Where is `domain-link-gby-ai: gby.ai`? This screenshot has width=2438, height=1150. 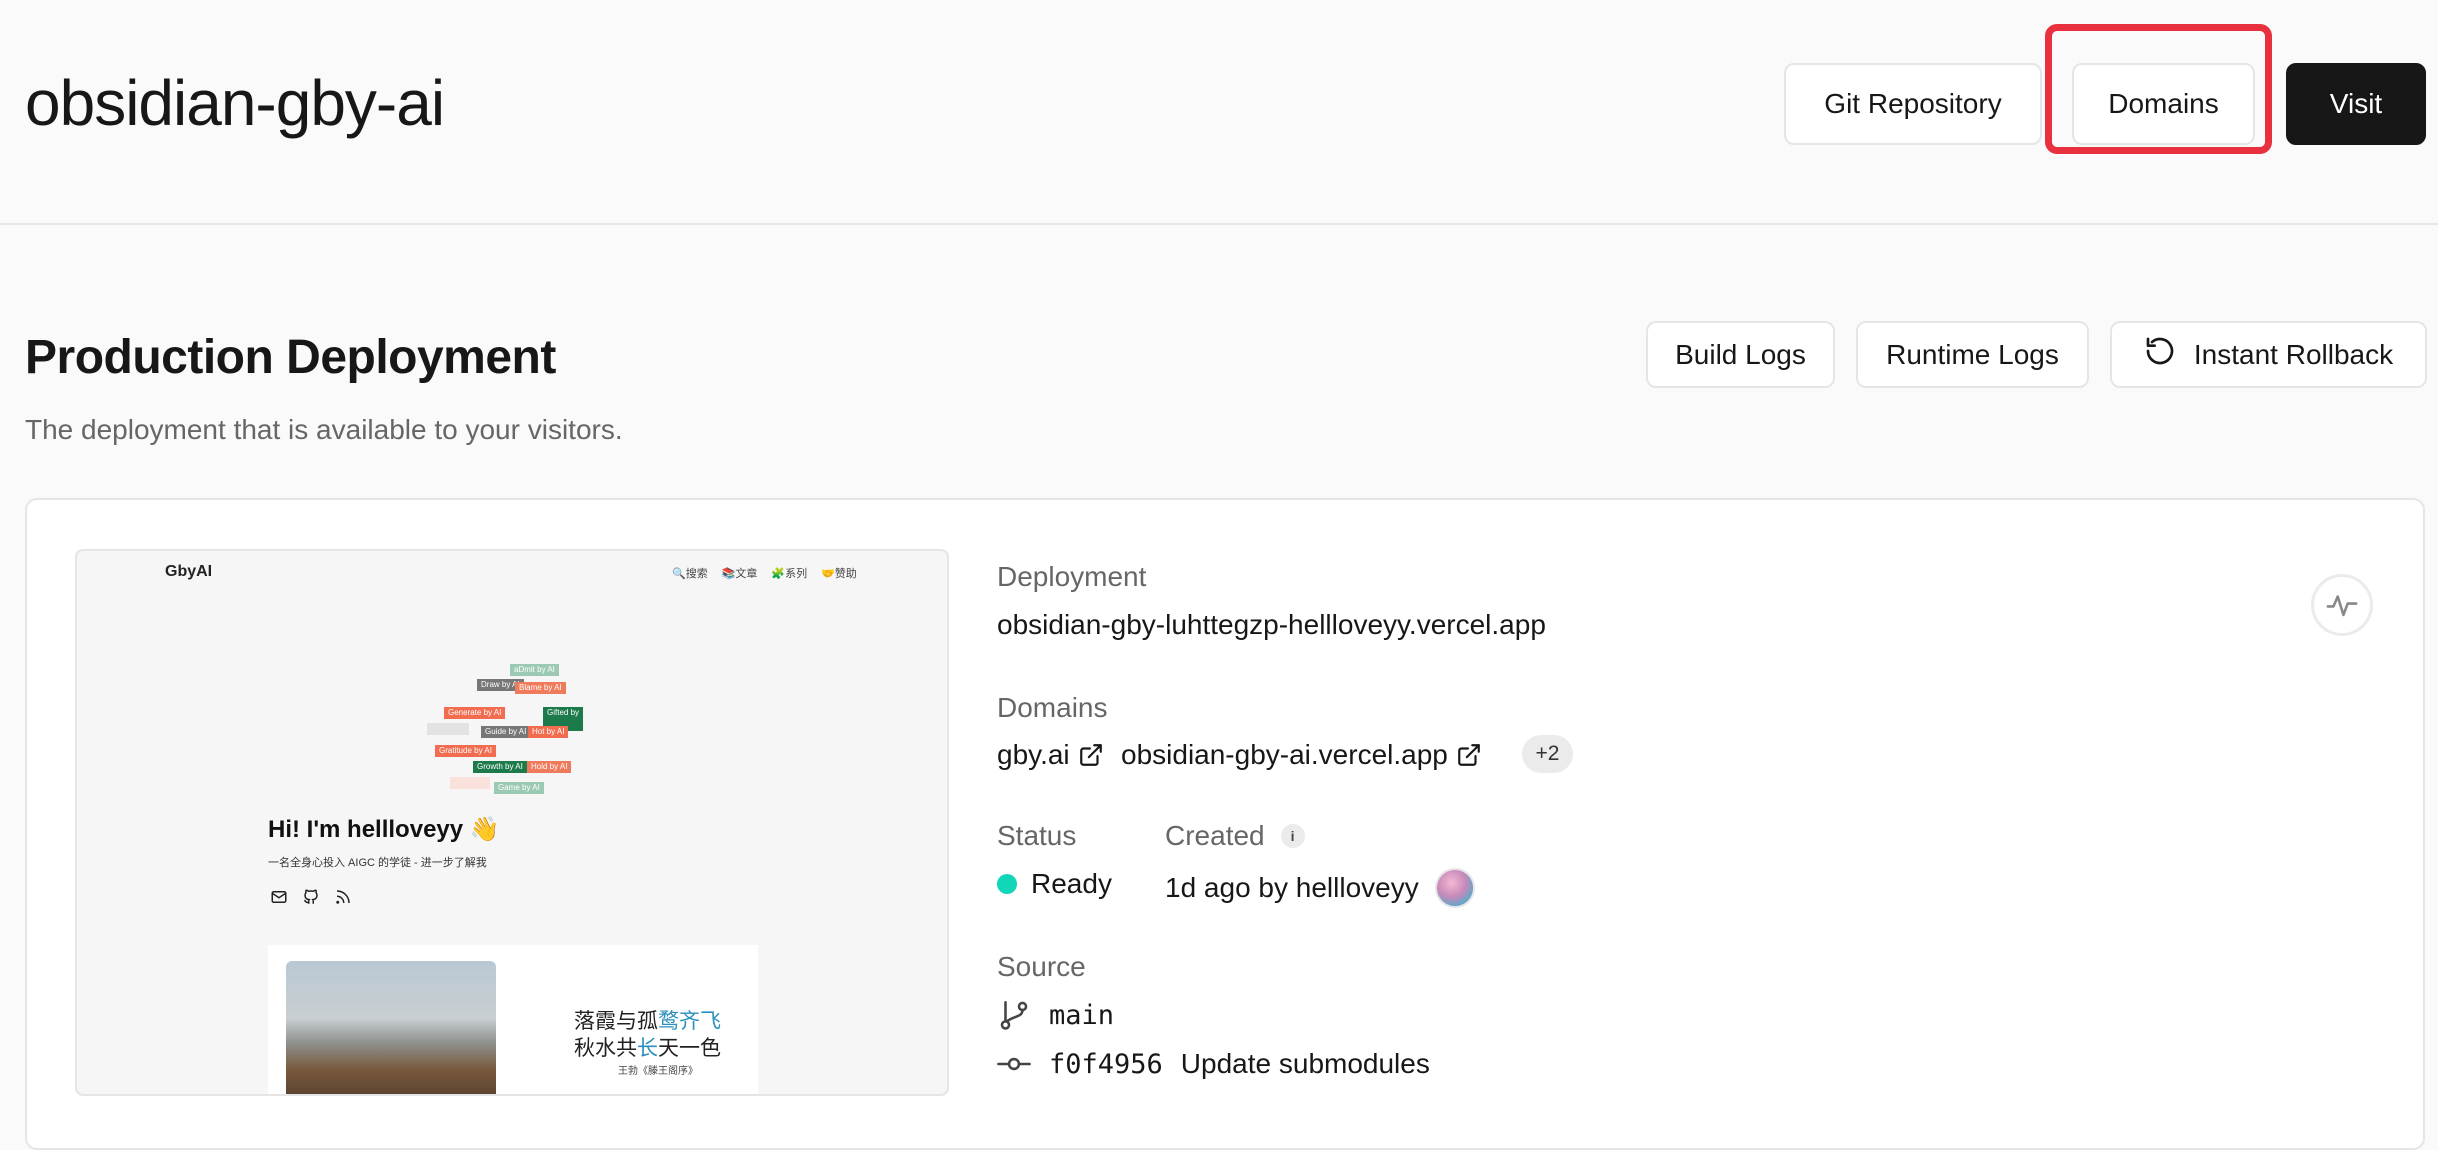
domain-link-gby-ai: gby.ai is located at coordinates (1050, 755).